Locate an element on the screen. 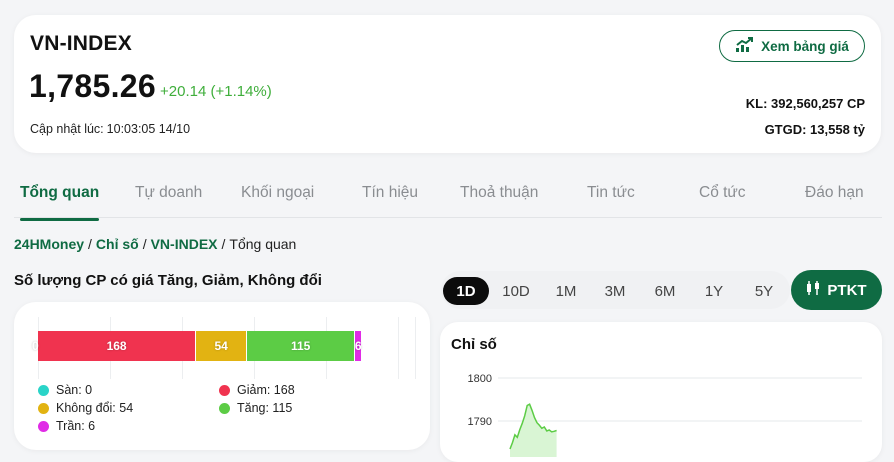  breadth-stacked-bar: 0 168 54 115 6 is located at coordinates (197, 346).